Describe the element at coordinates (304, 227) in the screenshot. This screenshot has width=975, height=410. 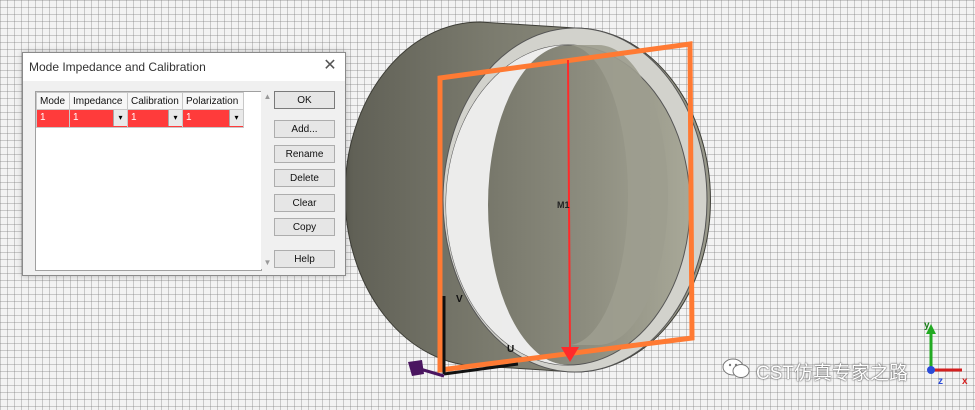
I see `copy-button: Copy` at that location.